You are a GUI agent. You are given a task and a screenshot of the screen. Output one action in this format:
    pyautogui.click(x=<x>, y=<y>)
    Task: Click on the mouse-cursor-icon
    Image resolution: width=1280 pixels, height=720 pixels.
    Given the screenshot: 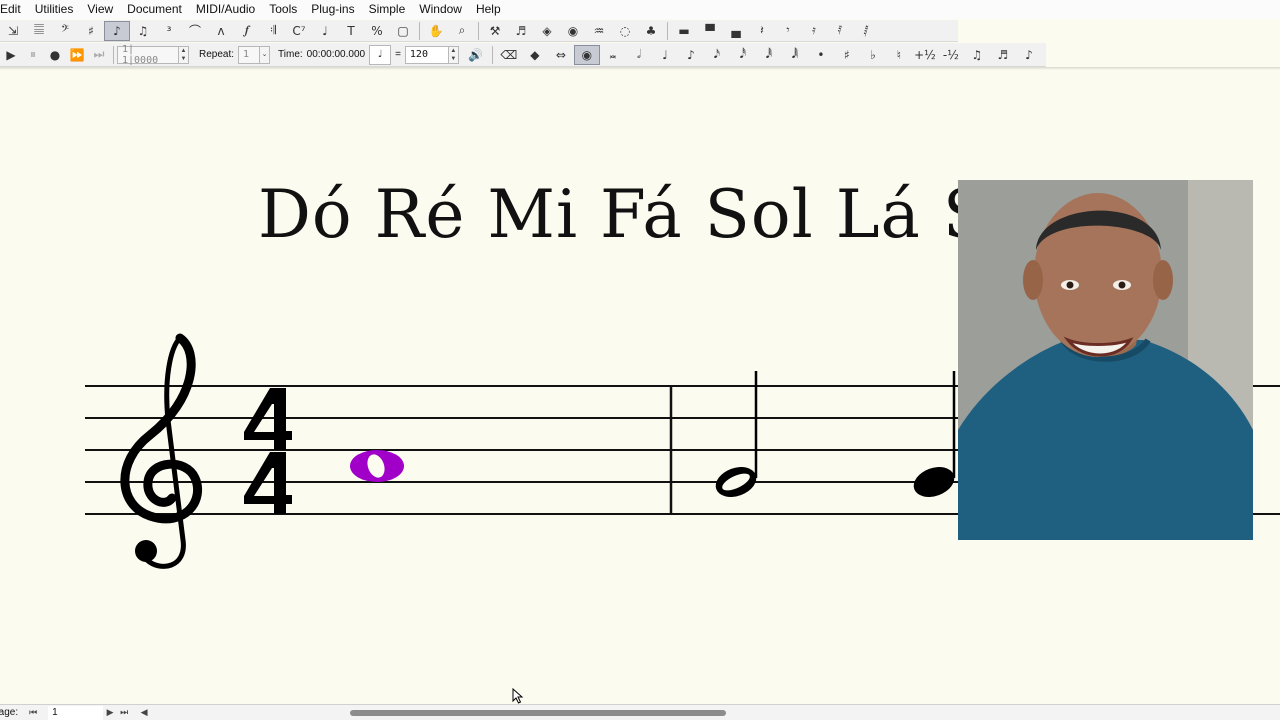 What is the action you would take?
    pyautogui.click(x=518, y=696)
    